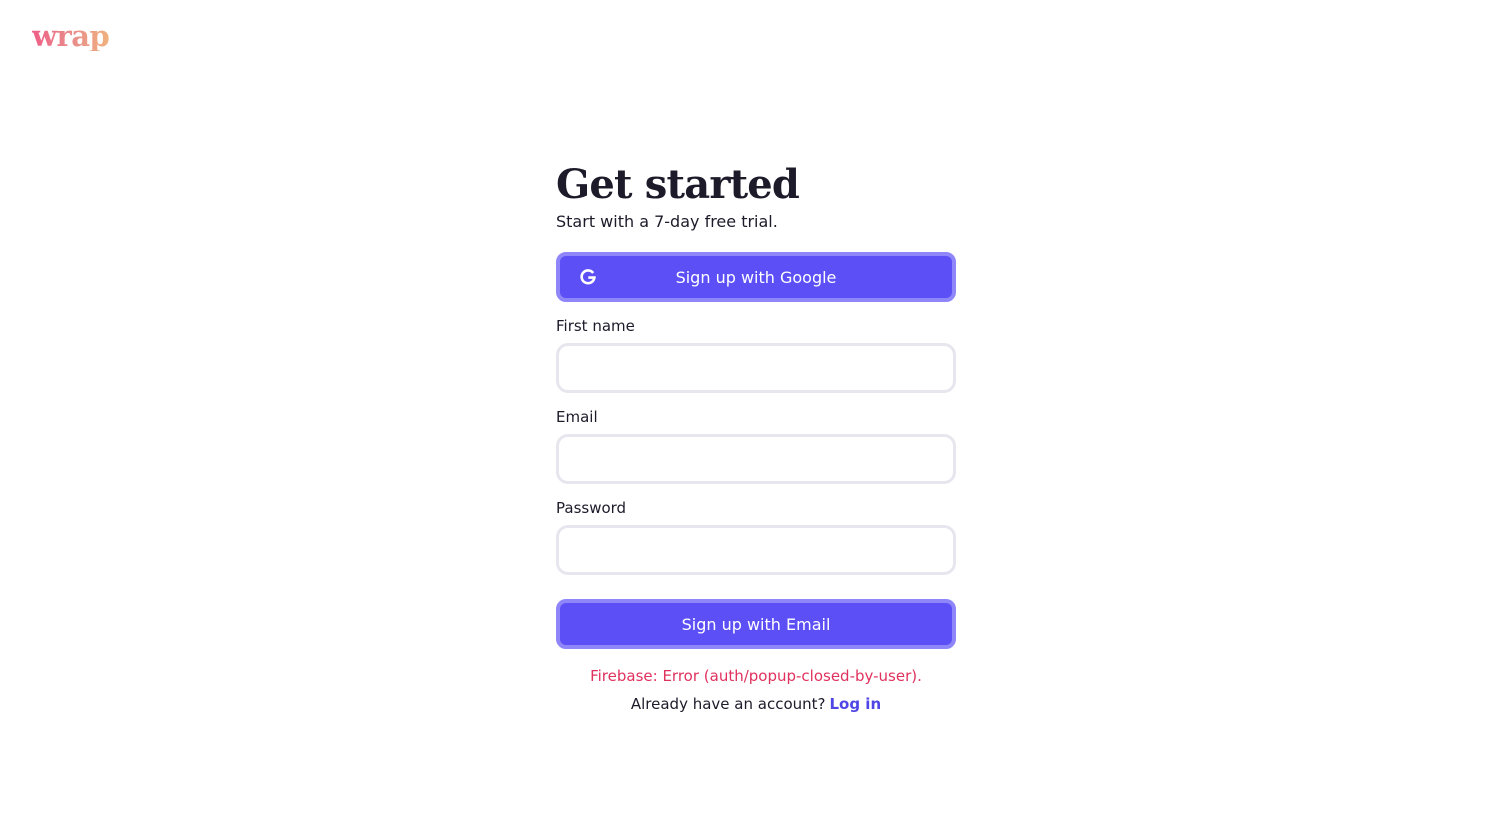  Describe the element at coordinates (577, 417) in the screenshot. I see `email-label: Email` at that location.